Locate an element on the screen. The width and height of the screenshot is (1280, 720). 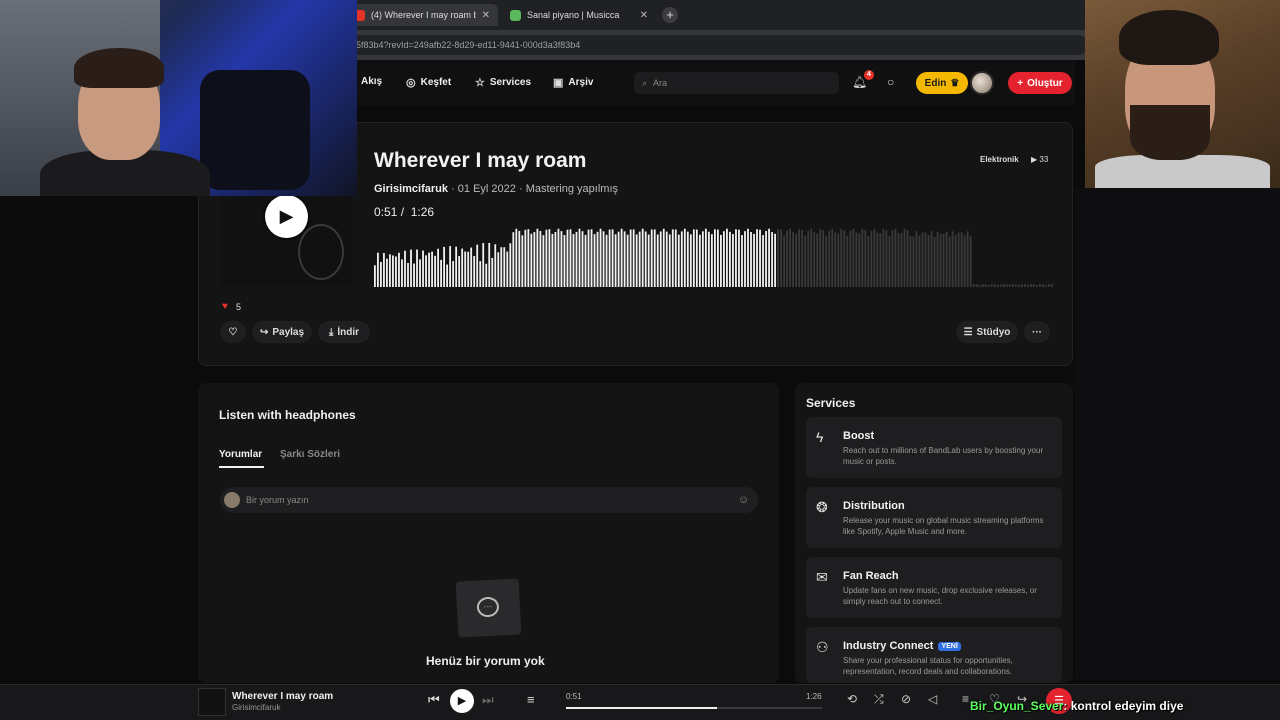
share-button: ↪ Paylaş is located at coordinates (282, 332).